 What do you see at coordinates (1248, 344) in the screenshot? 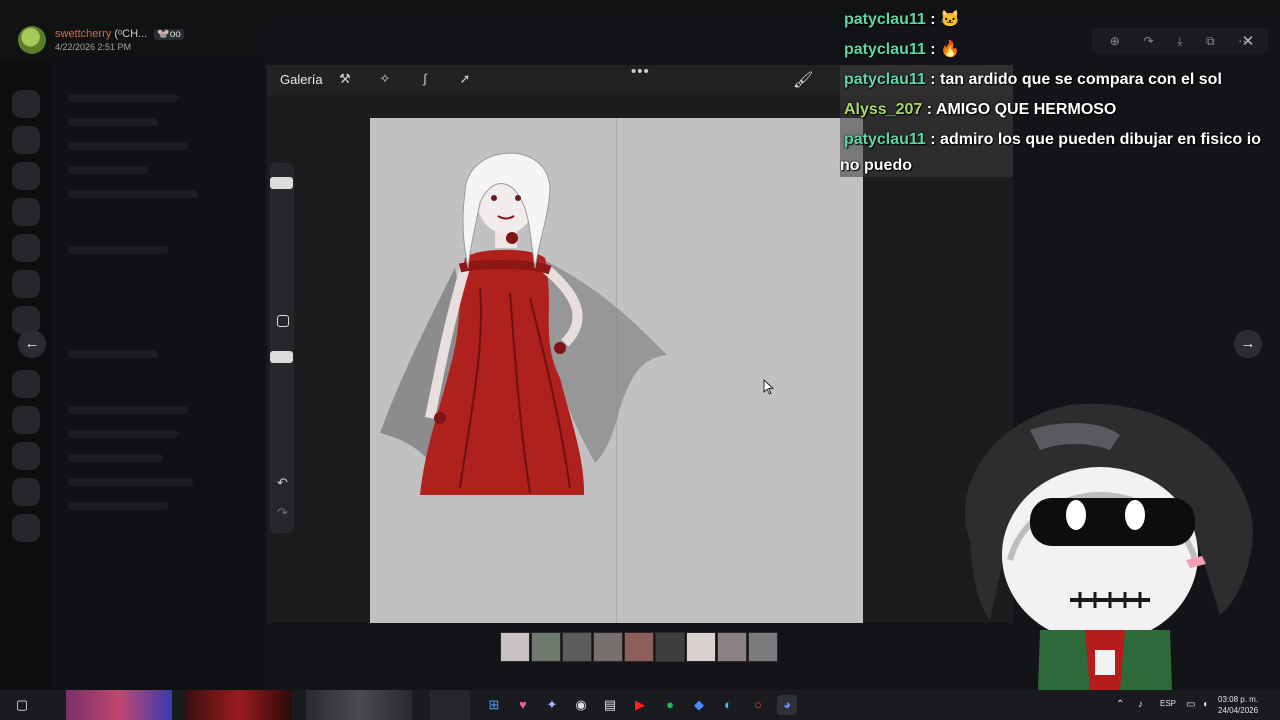
I see `arrow-right-icon: →` at bounding box center [1248, 344].